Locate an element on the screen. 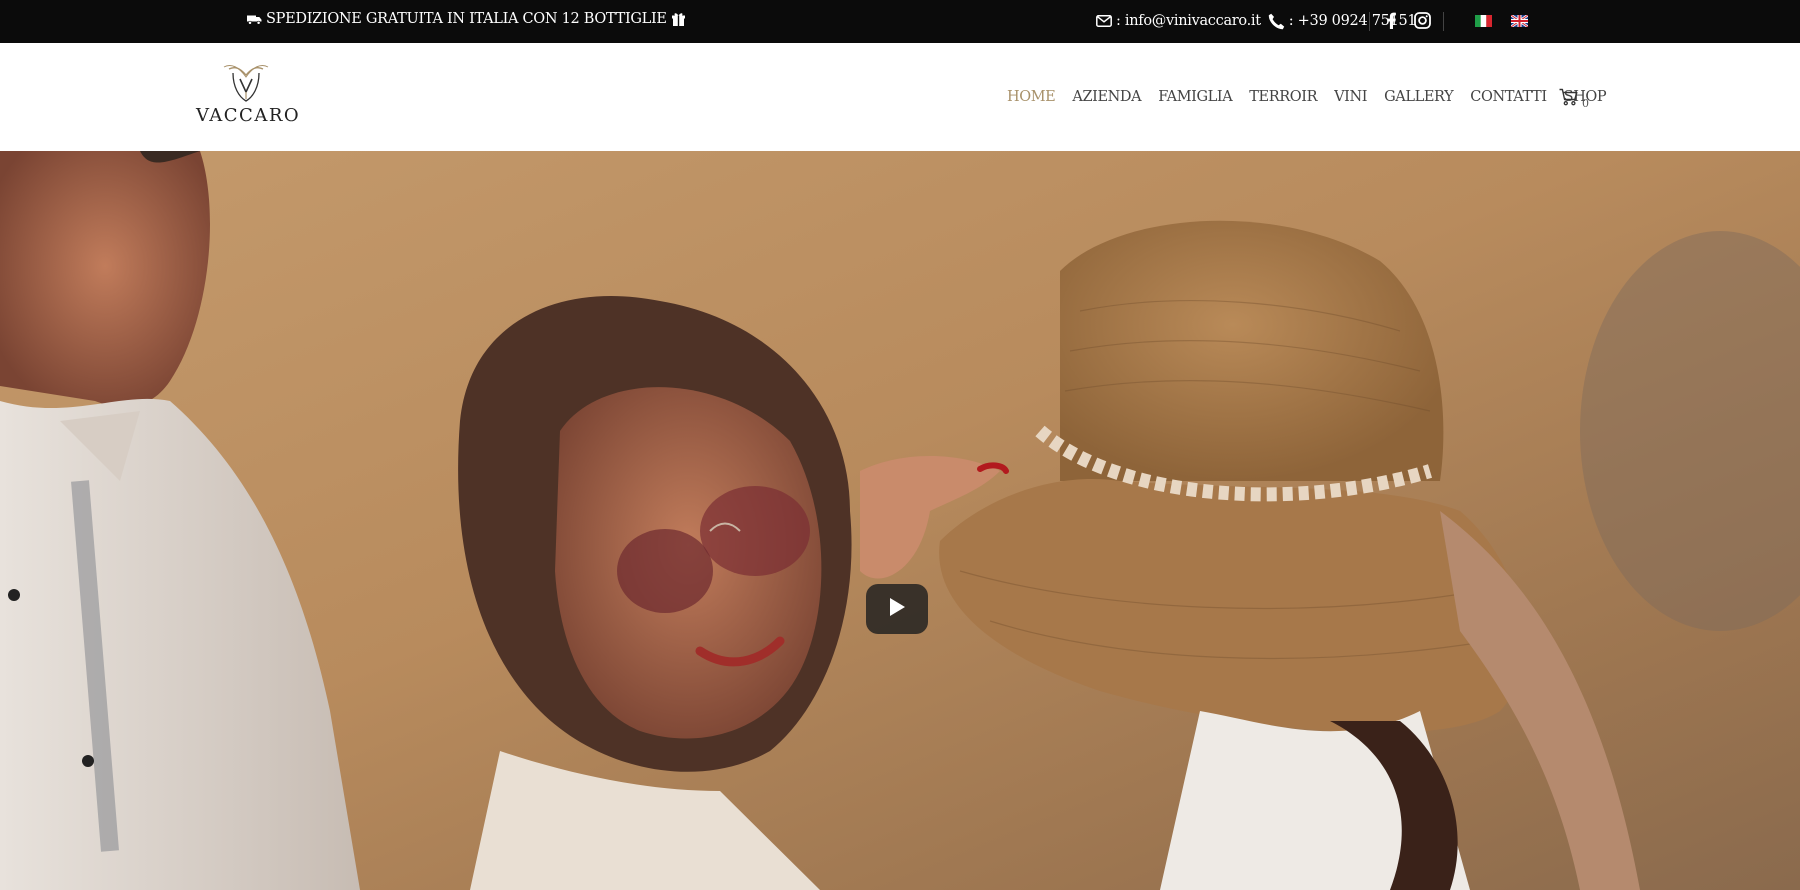 This screenshot has height=890, width=1800. play-icon is located at coordinates (897, 609).